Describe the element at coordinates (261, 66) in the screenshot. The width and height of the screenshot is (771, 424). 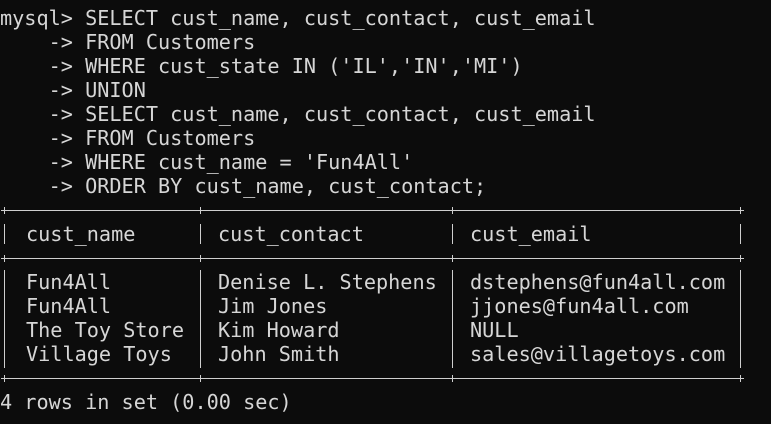
I see `command-line: -> WHERE cust_state IN ('IL','IN','MI')` at that location.